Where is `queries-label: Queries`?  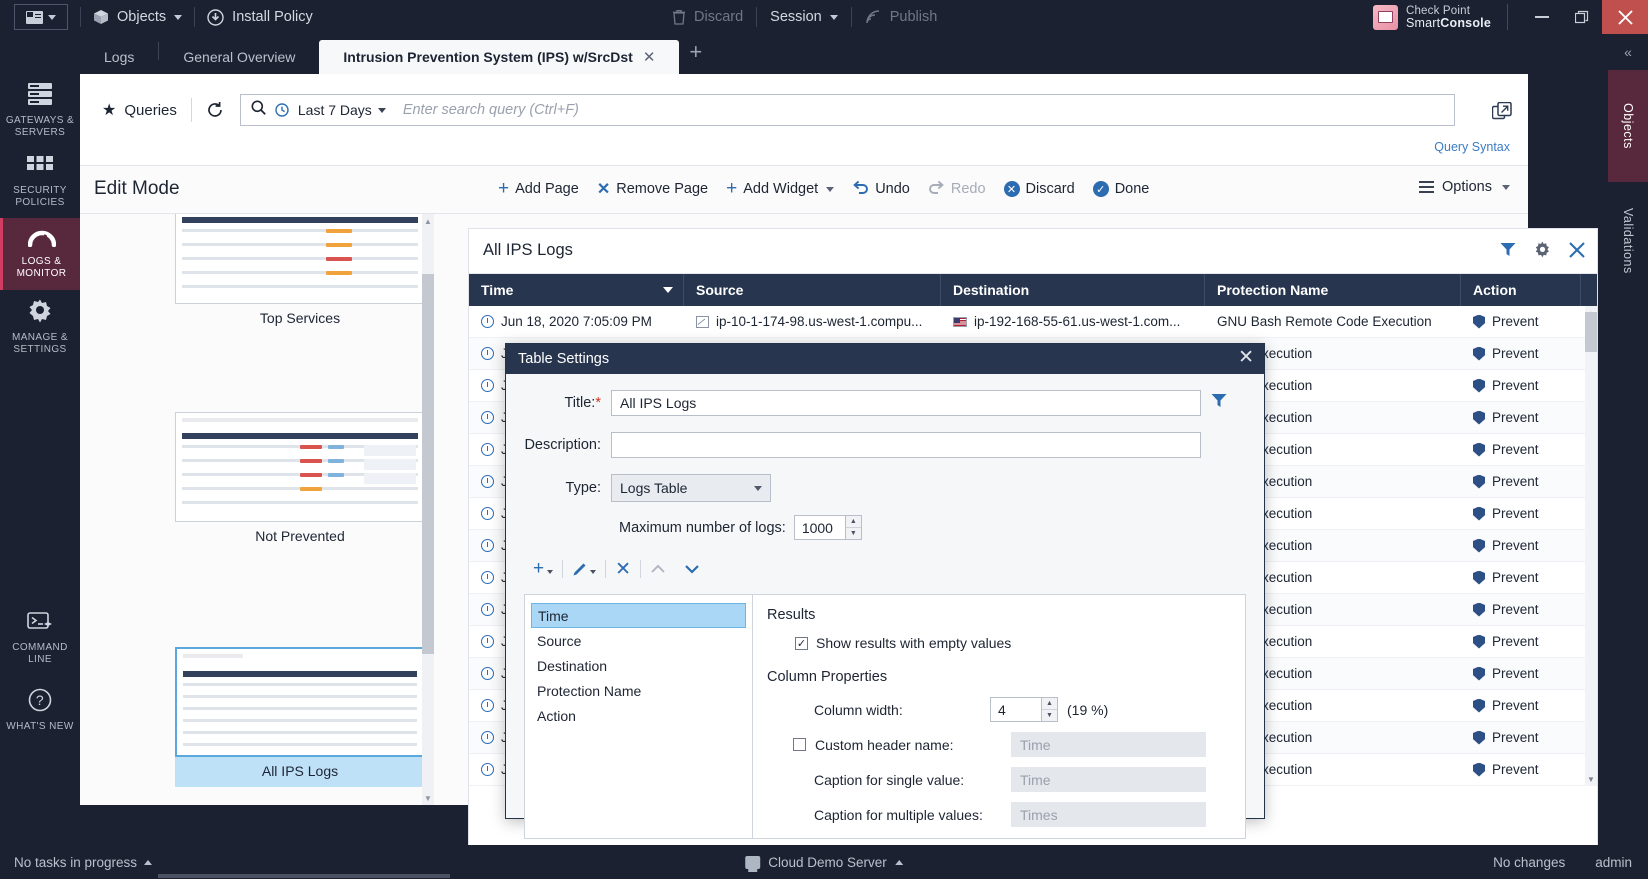
queries-label: Queries is located at coordinates (150, 110).